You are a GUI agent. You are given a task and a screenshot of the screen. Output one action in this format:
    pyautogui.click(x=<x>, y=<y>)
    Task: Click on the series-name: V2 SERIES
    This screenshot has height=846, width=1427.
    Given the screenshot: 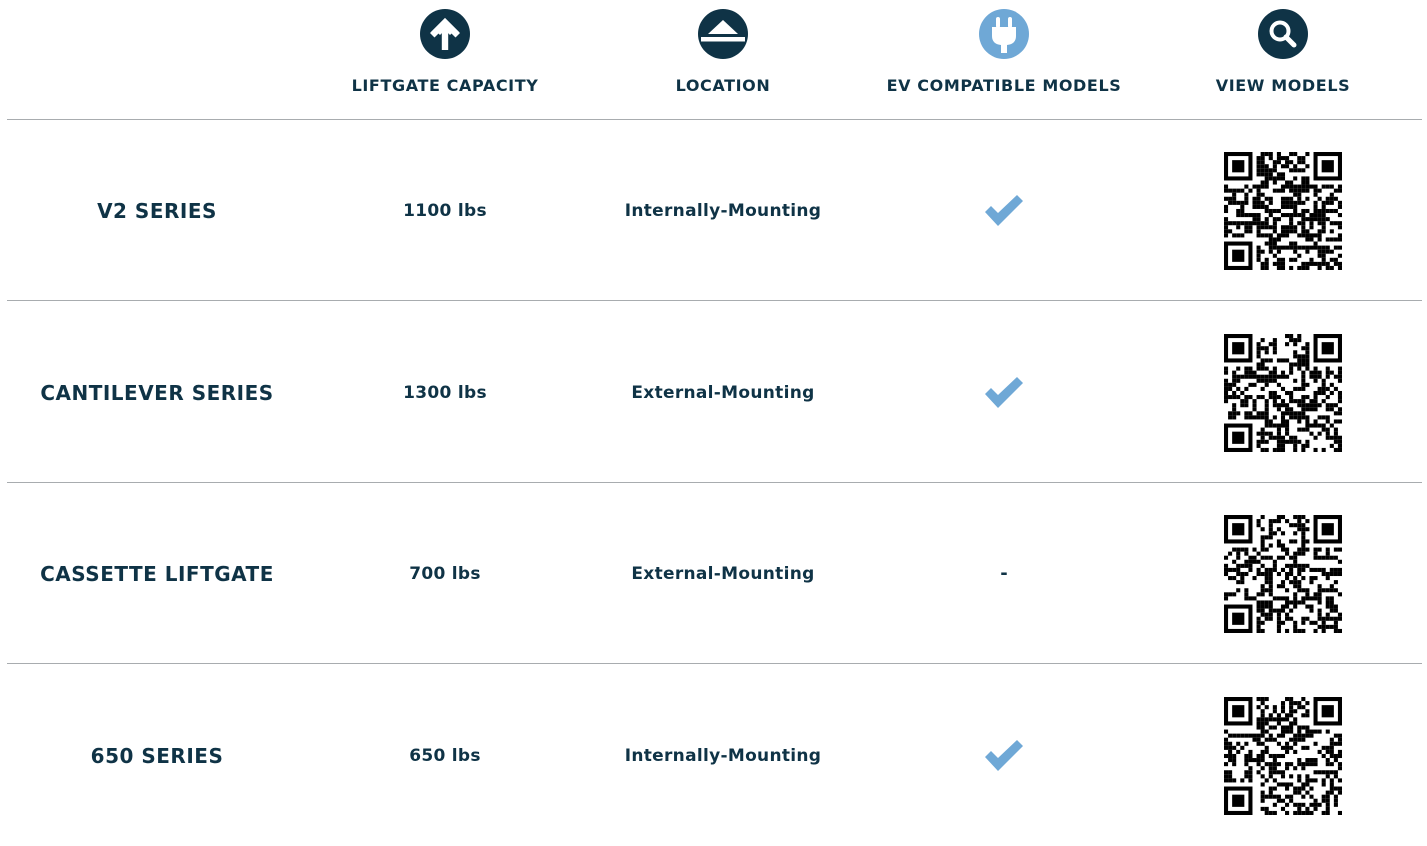 What is the action you would take?
    pyautogui.click(x=157, y=210)
    